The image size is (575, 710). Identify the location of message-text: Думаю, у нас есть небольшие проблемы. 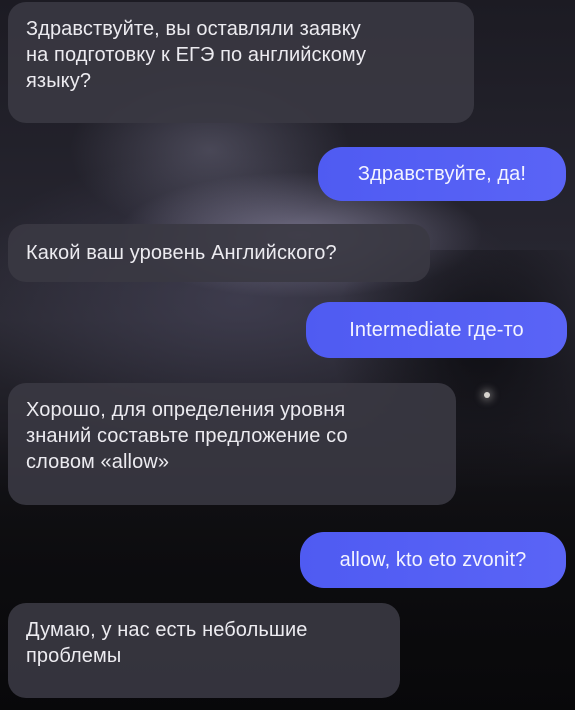
(167, 643).